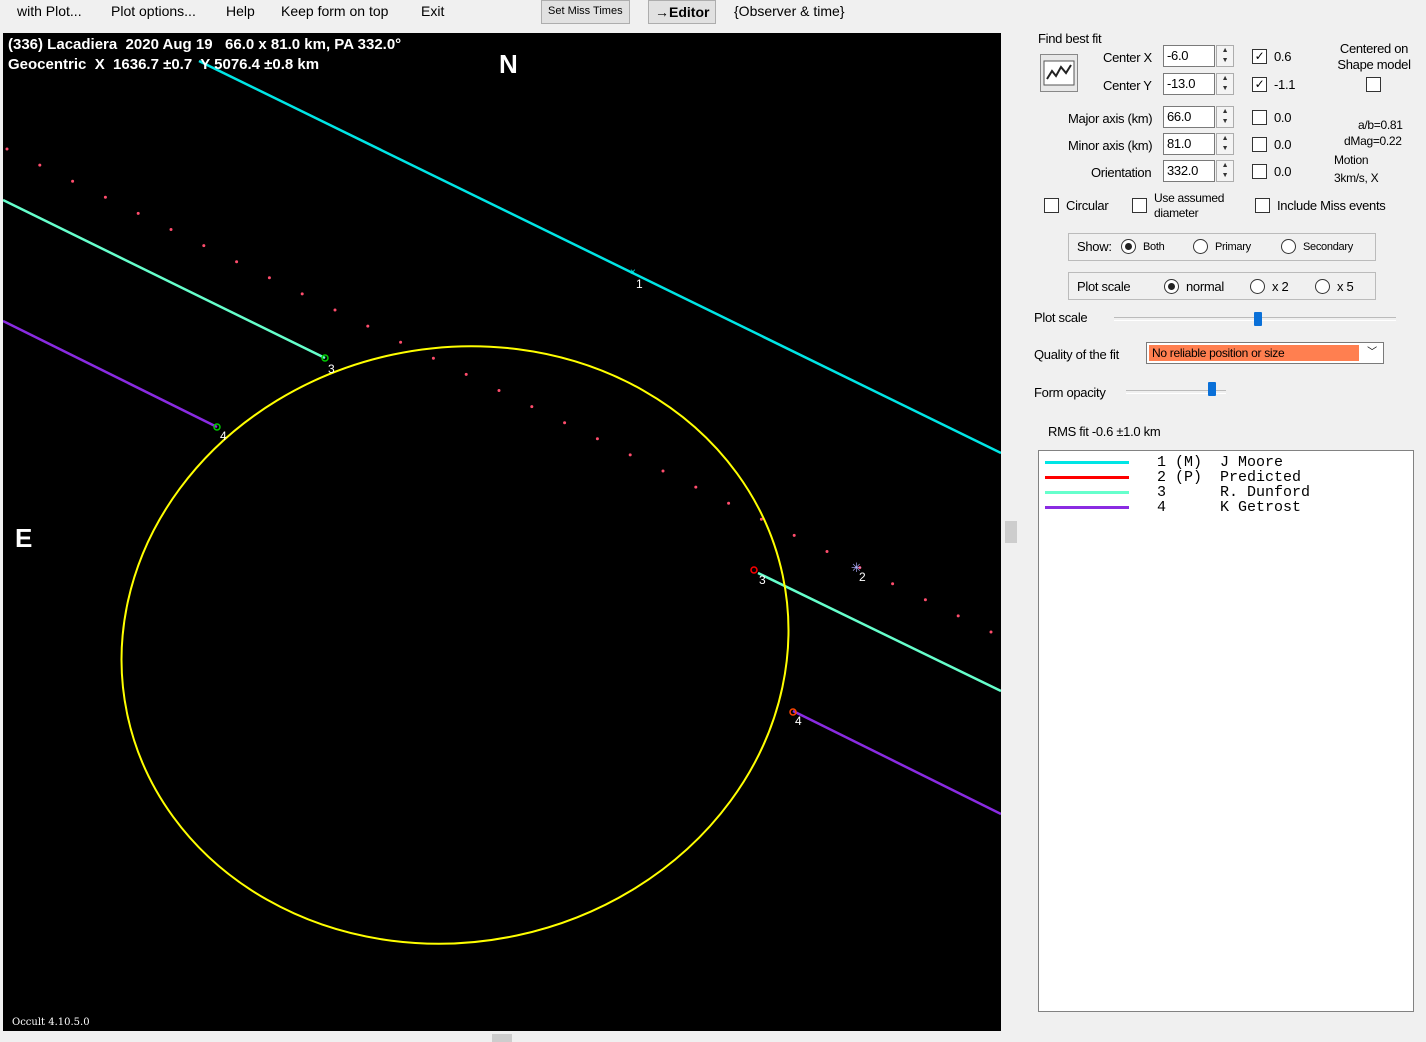  I want to click on plot-horizontal-scrollbar, so click(510, 1037).